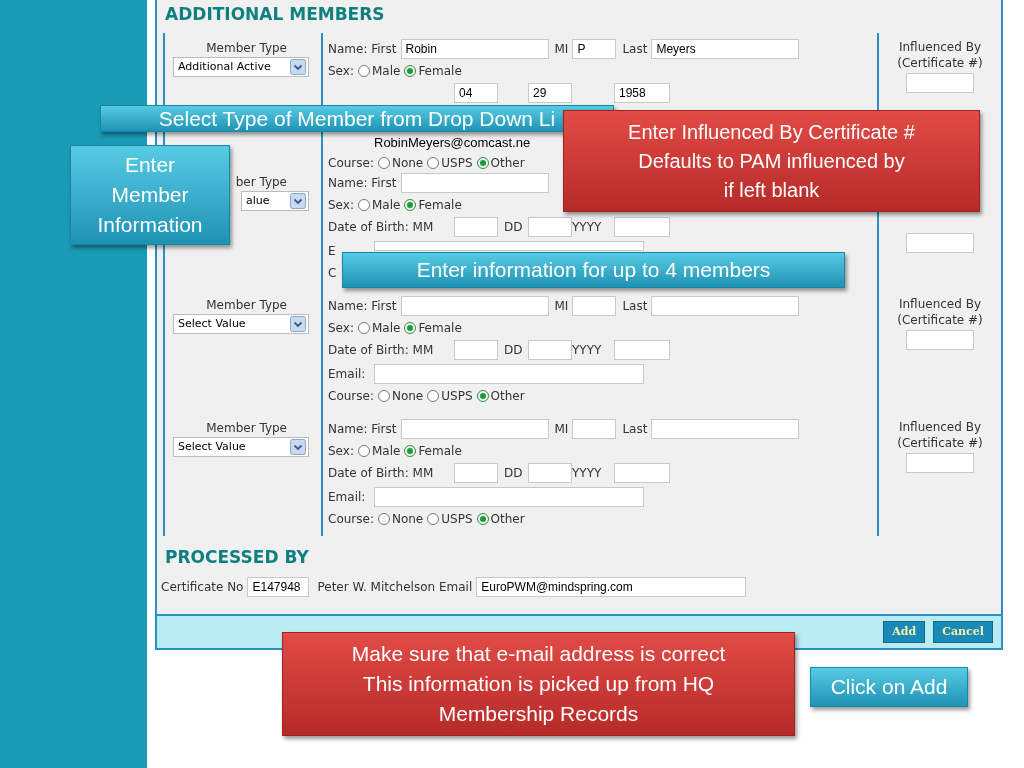 The width and height of the screenshot is (1024, 768). What do you see at coordinates (725, 49) in the screenshot?
I see `text-input: Meyers` at bounding box center [725, 49].